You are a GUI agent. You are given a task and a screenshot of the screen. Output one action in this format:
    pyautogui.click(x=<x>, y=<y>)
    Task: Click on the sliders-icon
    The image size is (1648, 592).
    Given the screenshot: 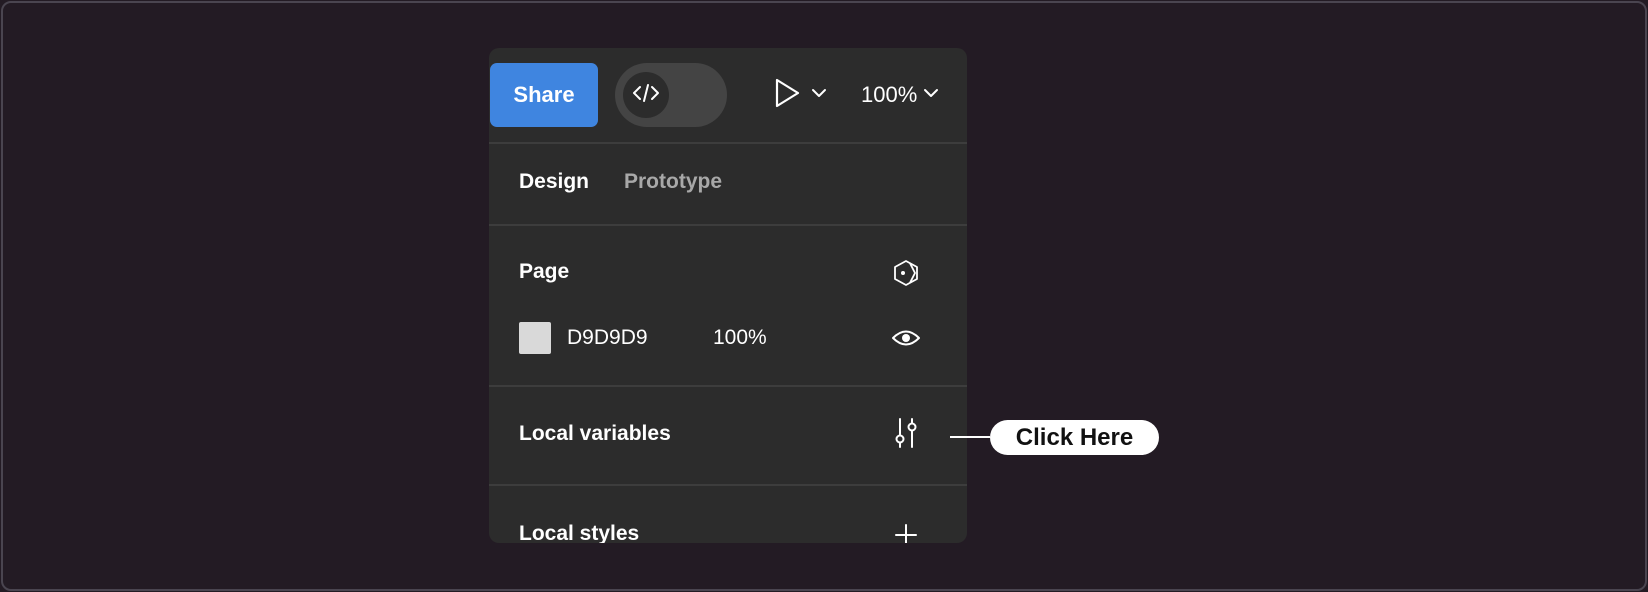 What is the action you would take?
    pyautogui.click(x=906, y=433)
    